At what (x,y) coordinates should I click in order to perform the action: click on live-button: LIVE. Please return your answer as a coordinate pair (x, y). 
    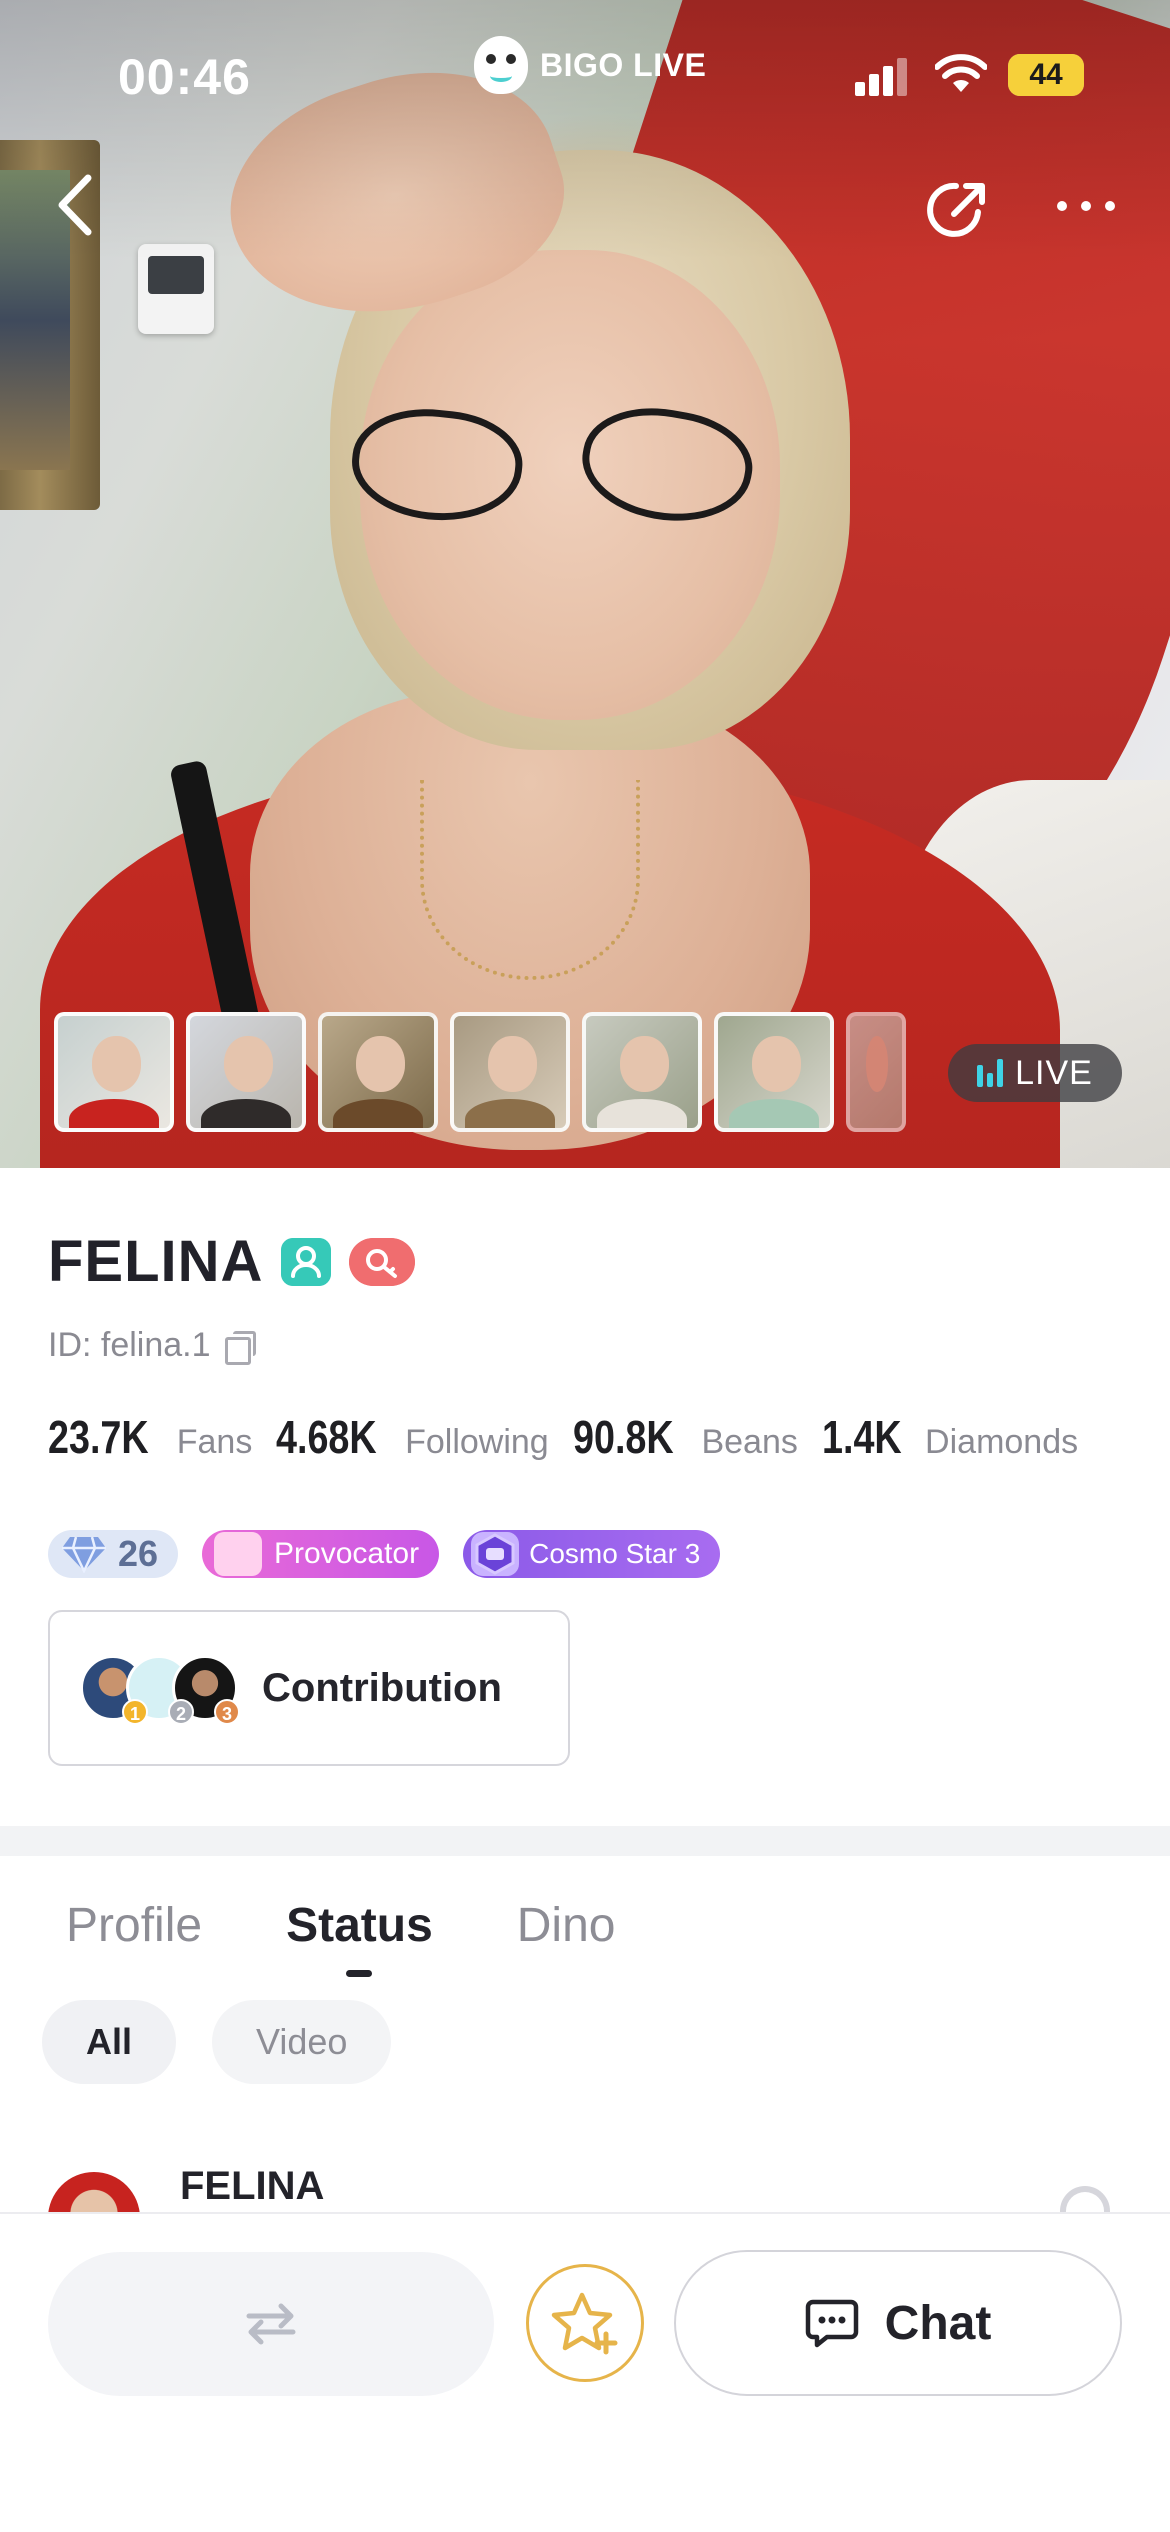
    Looking at the image, I should click on (1035, 1073).